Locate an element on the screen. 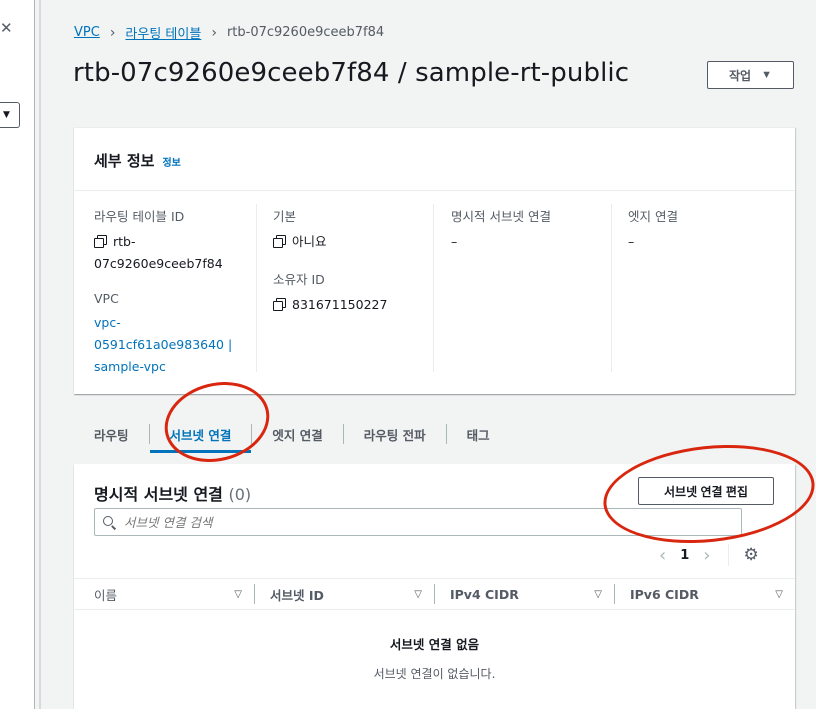 The width and height of the screenshot is (816, 709). page-number: 1 is located at coordinates (684, 555).